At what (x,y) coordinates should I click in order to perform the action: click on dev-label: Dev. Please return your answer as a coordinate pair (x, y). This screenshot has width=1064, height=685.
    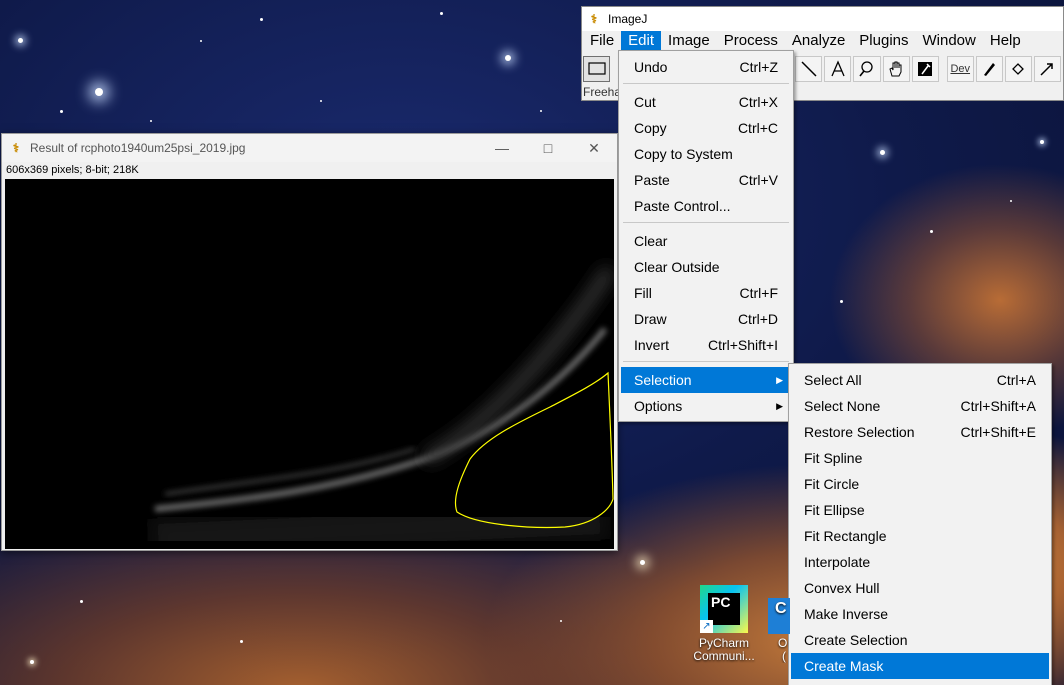
    Looking at the image, I should click on (960, 69).